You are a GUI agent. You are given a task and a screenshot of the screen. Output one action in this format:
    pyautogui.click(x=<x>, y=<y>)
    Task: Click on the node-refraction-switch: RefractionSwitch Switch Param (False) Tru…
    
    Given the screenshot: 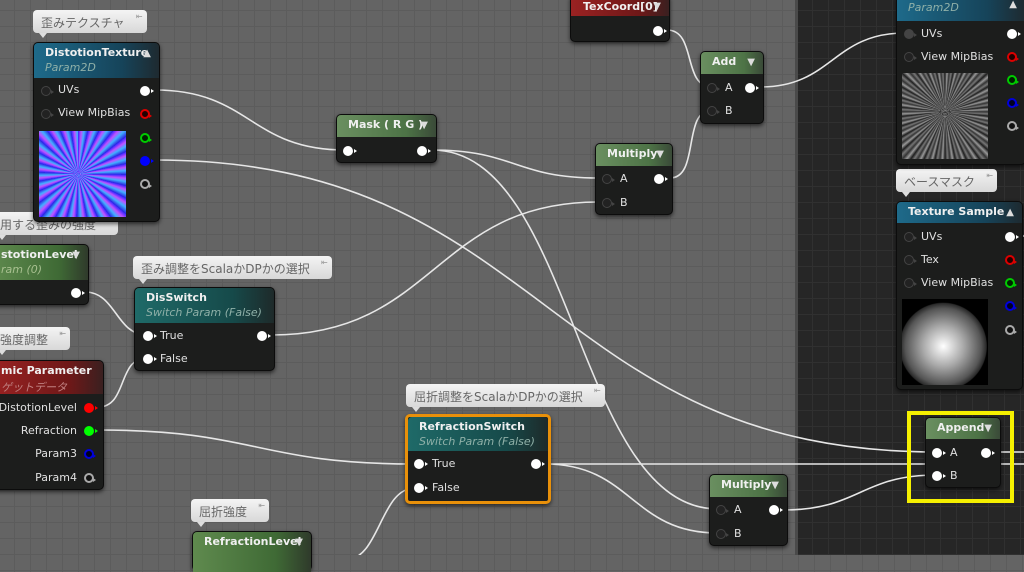 What is the action you would take?
    pyautogui.click(x=478, y=459)
    